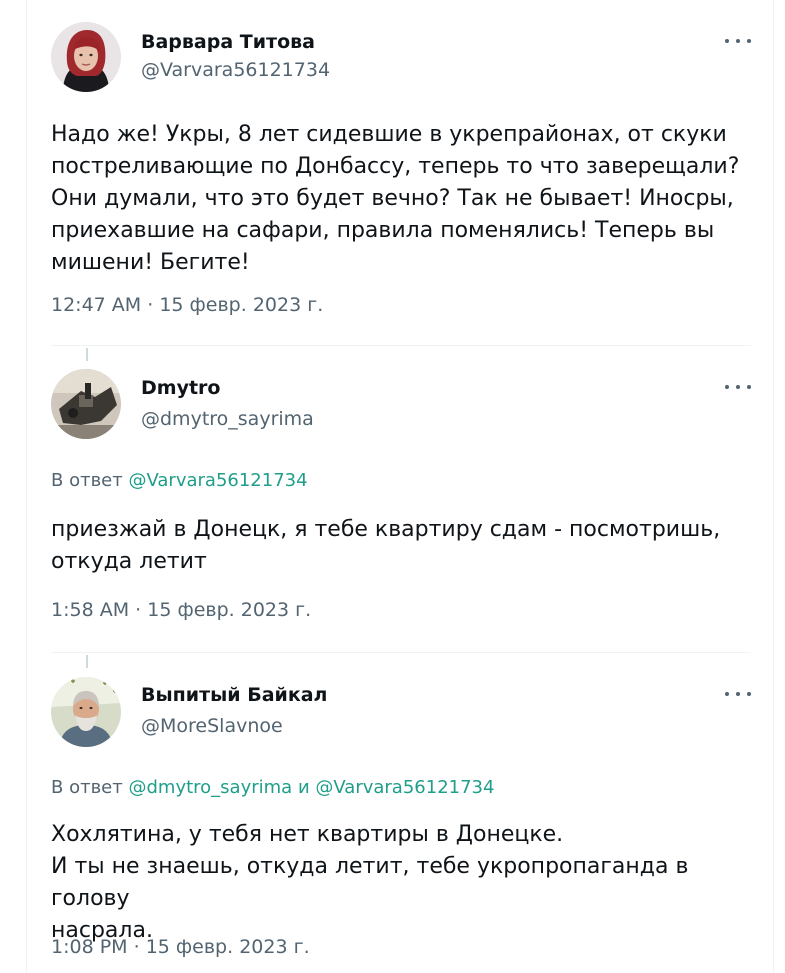  I want to click on avatar-dmytro, so click(86, 404).